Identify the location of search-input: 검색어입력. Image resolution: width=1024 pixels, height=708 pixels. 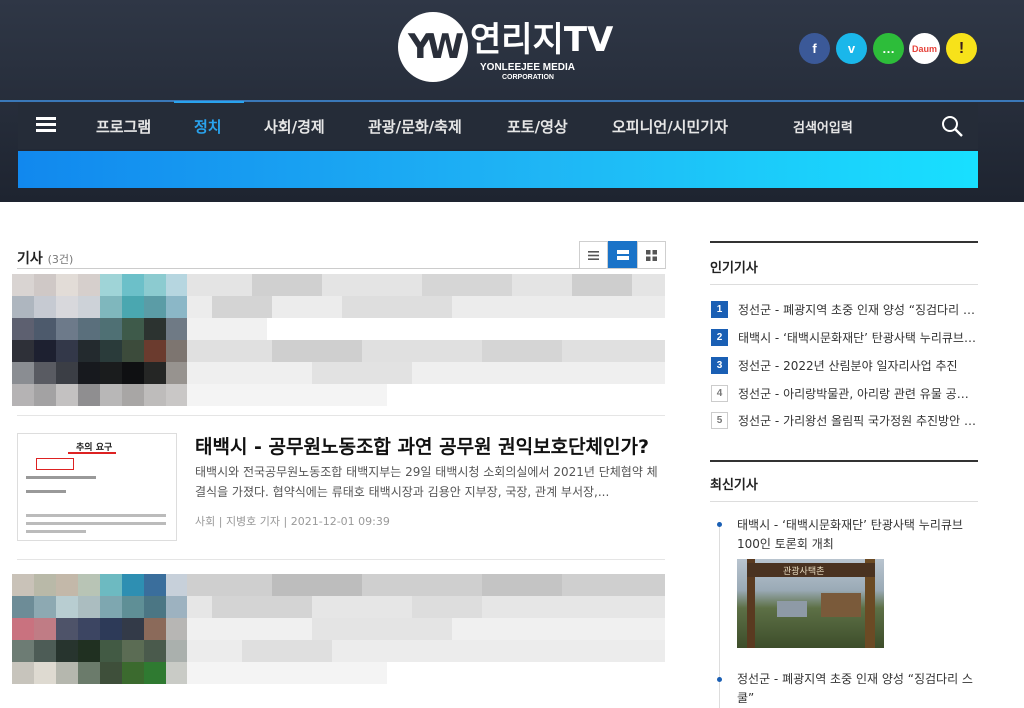
(823, 126).